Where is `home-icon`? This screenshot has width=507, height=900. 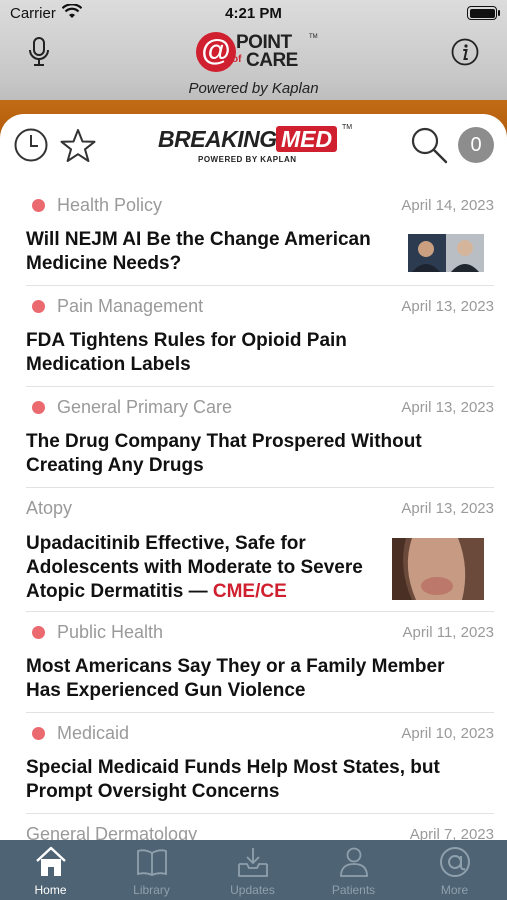
home-icon is located at coordinates (51, 861).